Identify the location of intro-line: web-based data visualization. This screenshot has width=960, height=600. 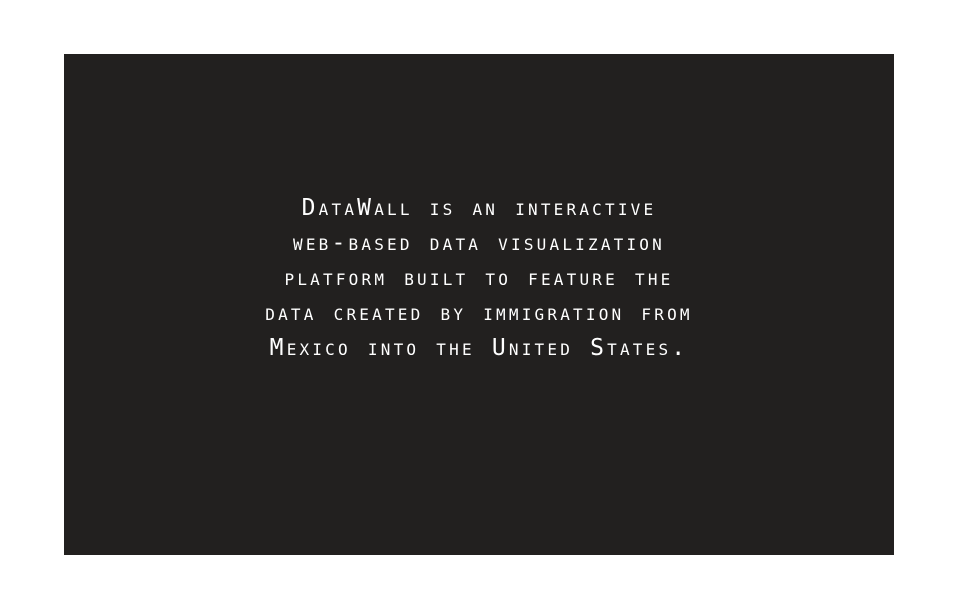
(479, 243).